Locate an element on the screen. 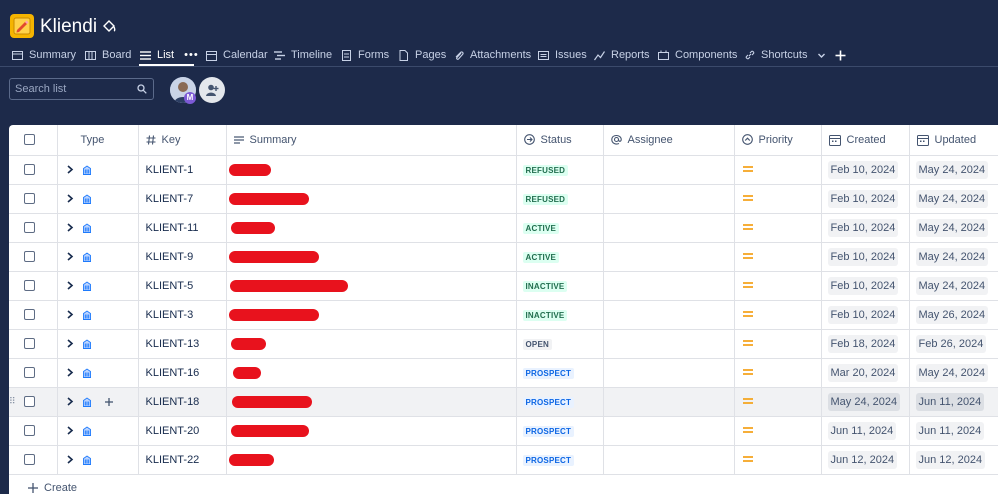  tab-calendar: Calendar is located at coordinates (237, 55).